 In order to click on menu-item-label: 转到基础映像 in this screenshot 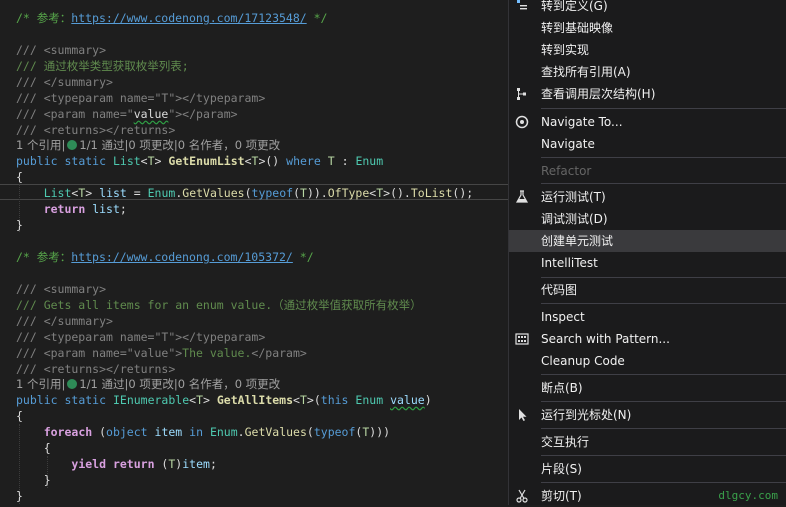, I will do `click(577, 28)`.